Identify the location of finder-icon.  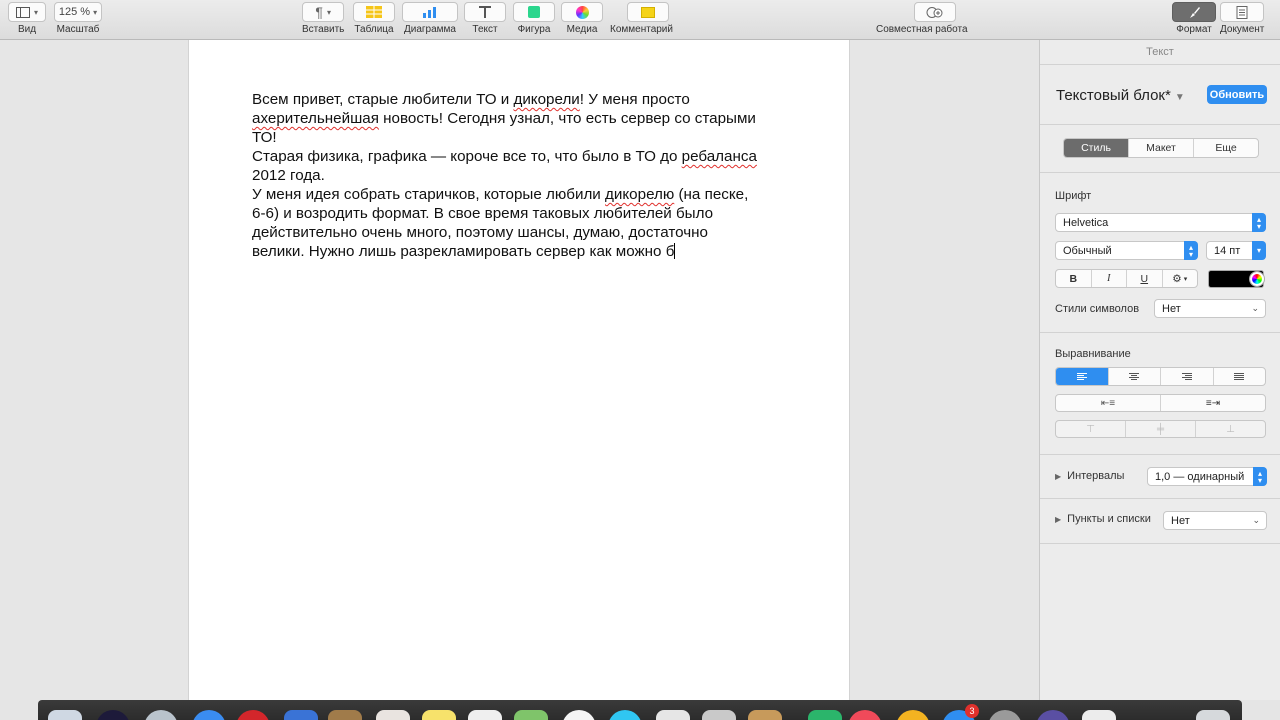
(65, 715).